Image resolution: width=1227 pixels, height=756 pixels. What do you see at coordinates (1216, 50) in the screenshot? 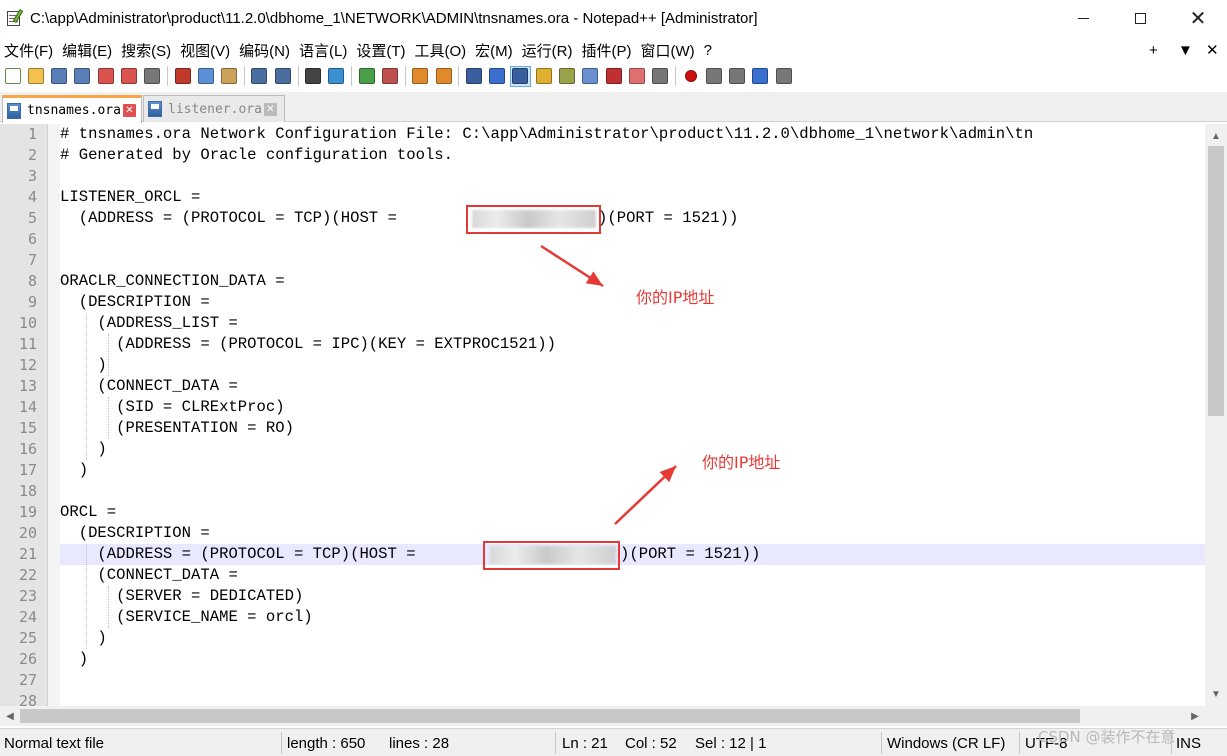
I see `close-document-button: ✕` at bounding box center [1216, 50].